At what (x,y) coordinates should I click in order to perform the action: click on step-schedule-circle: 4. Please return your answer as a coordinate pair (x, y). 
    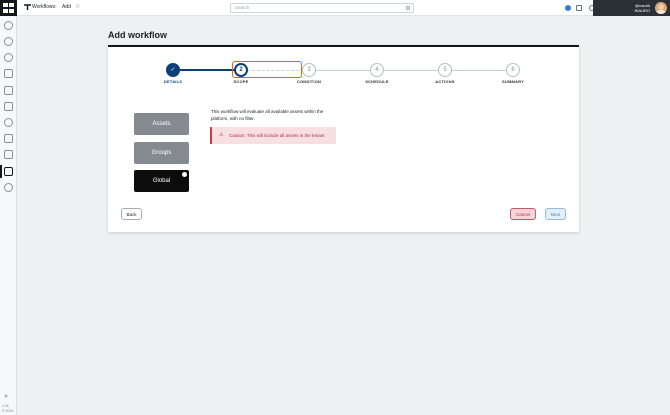
    Looking at the image, I should click on (377, 70).